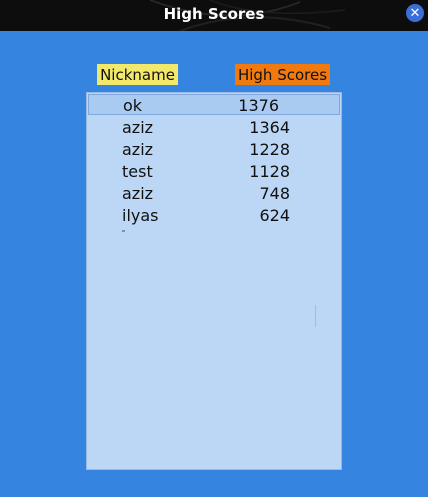 The image size is (428, 497). I want to click on row-score: 1364, so click(269, 127).